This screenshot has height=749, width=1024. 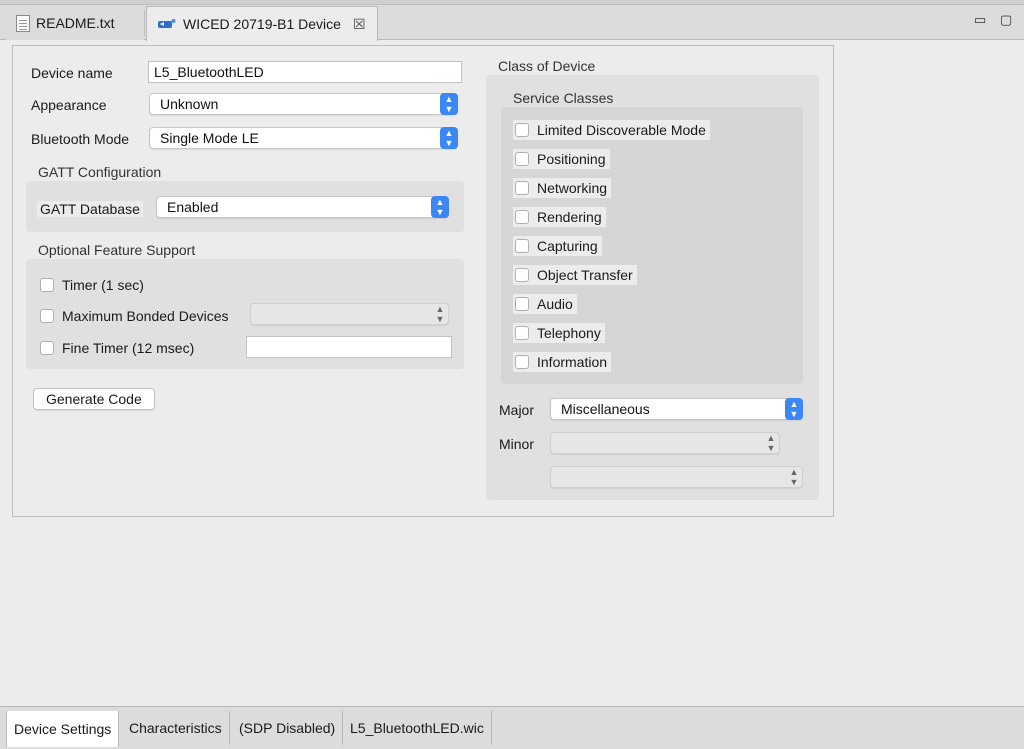 What do you see at coordinates (417, 728) in the screenshot?
I see `tab-wic-file: L5_BluetoothLED.wic` at bounding box center [417, 728].